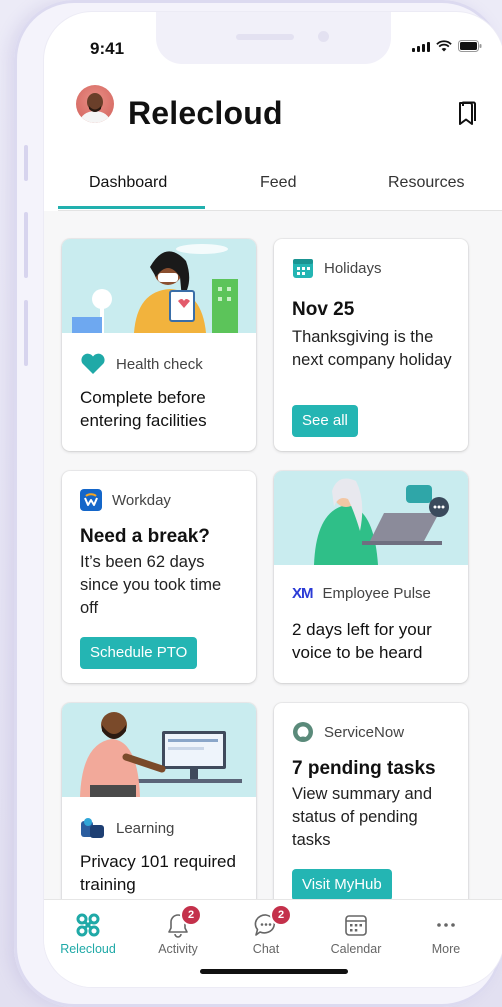 This screenshot has width=502, height=1007. I want to click on home-indicator, so click(274, 971).